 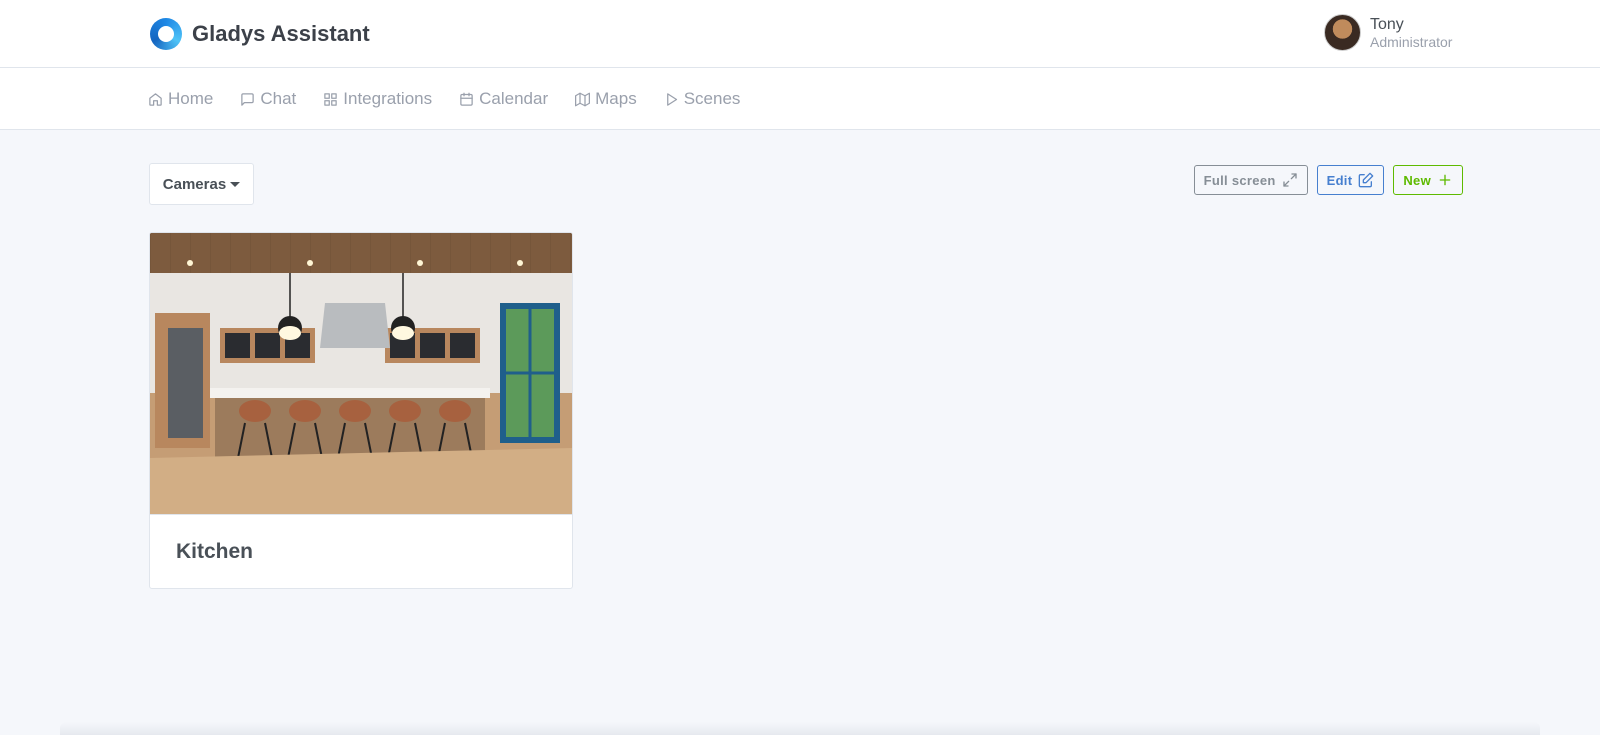 I want to click on kitchen-camera-image, so click(x=361, y=373).